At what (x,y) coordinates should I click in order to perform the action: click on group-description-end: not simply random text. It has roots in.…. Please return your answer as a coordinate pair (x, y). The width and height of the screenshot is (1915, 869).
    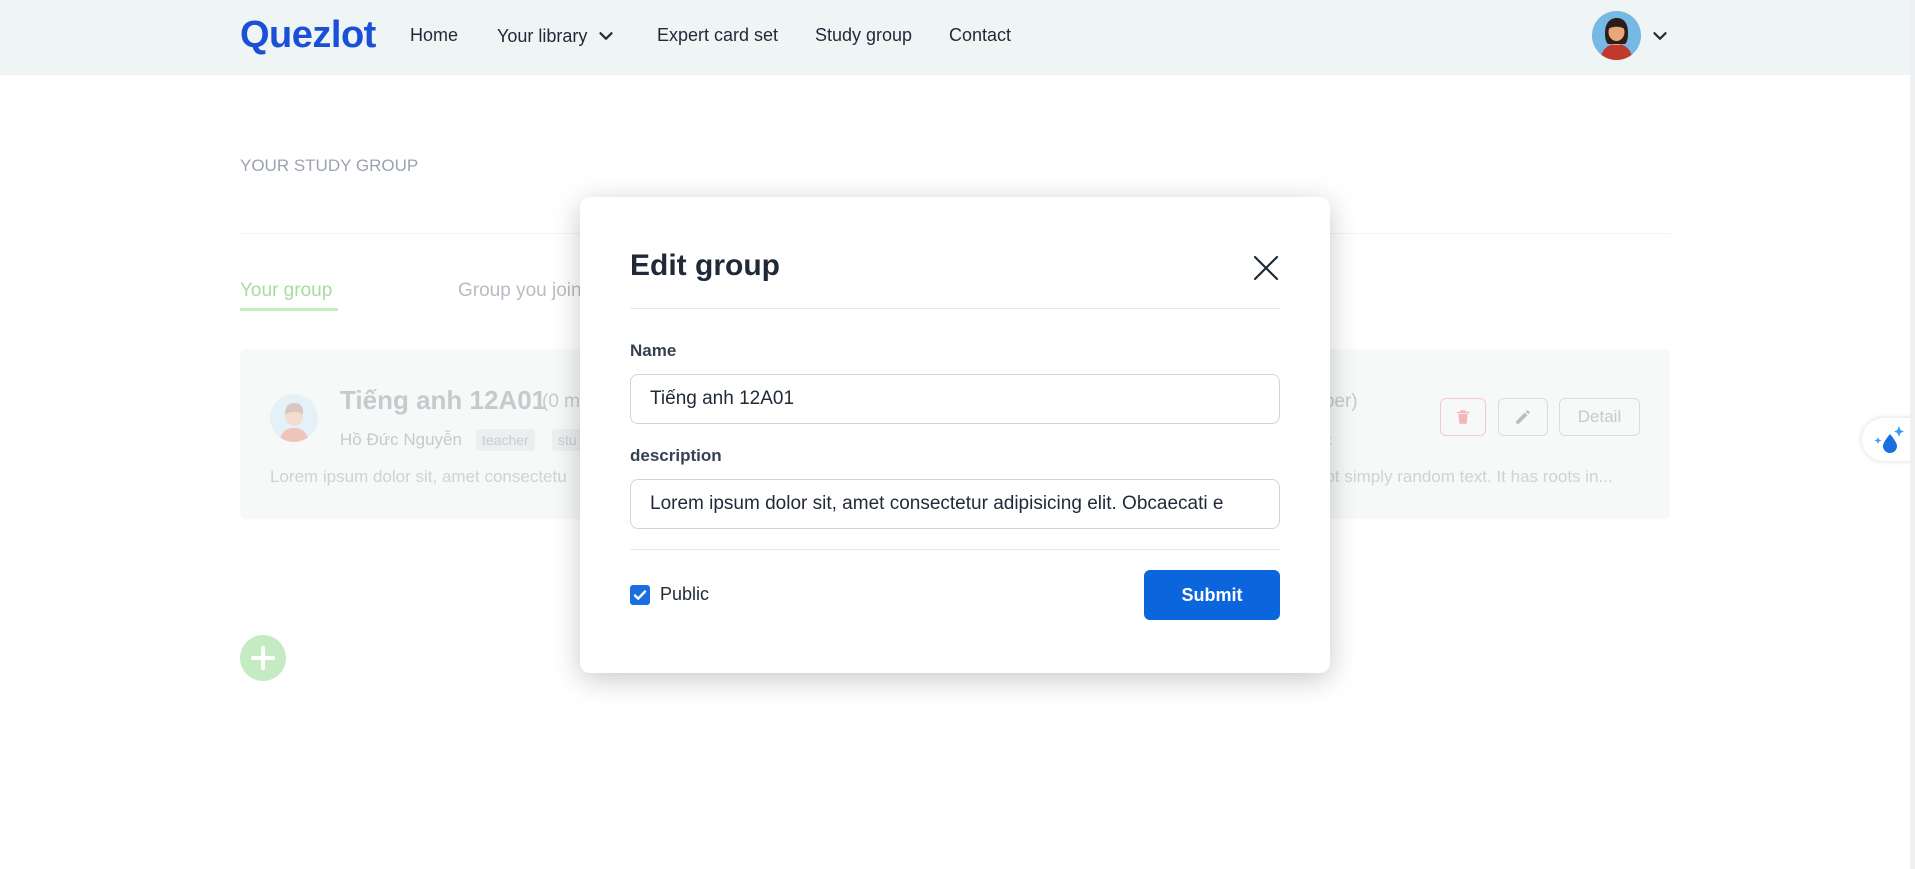
    Looking at the image, I should click on (1464, 476).